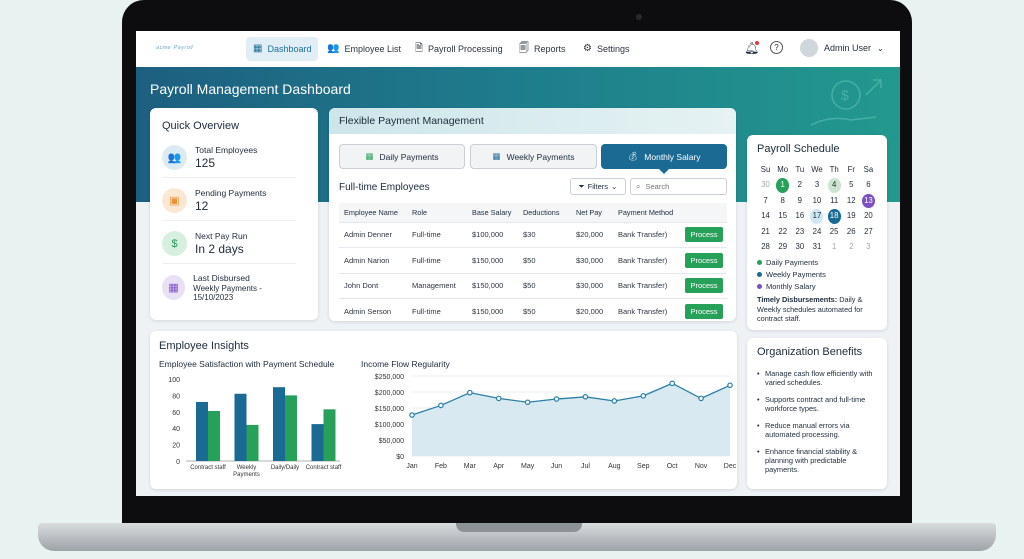  I want to click on legend-label: Weekly Payments, so click(796, 274).